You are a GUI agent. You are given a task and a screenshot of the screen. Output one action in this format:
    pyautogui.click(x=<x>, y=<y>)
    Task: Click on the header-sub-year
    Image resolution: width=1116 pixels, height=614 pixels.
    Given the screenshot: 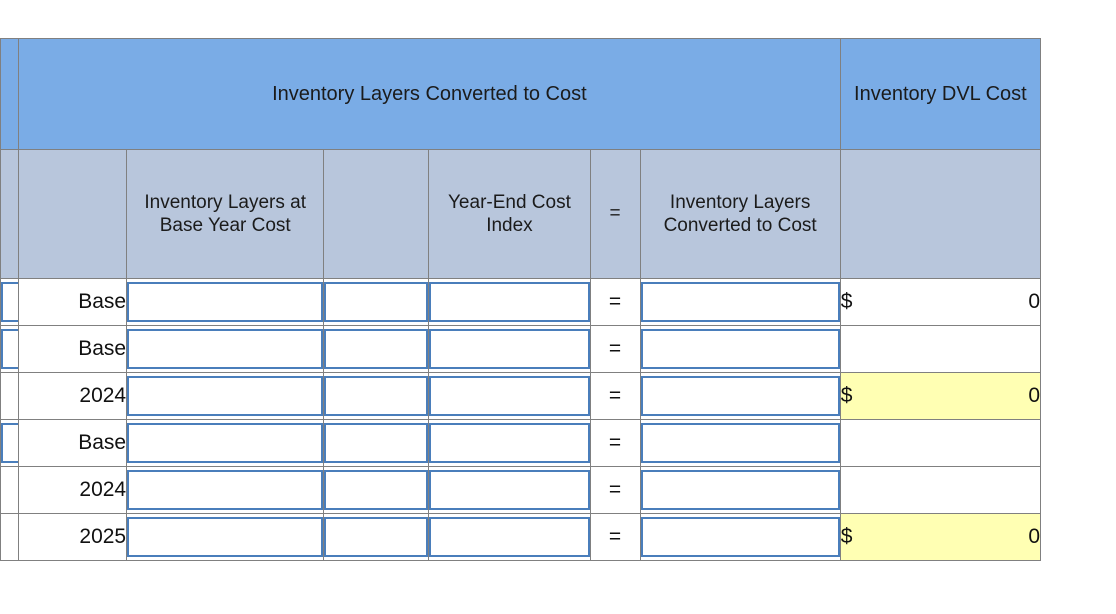 What is the action you would take?
    pyautogui.click(x=73, y=214)
    